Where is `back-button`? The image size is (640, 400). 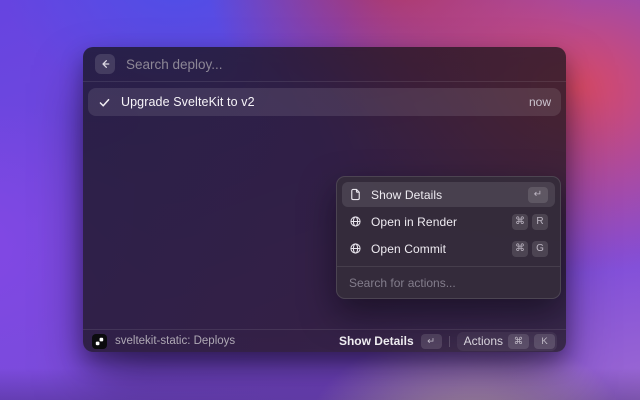
back-button is located at coordinates (105, 64).